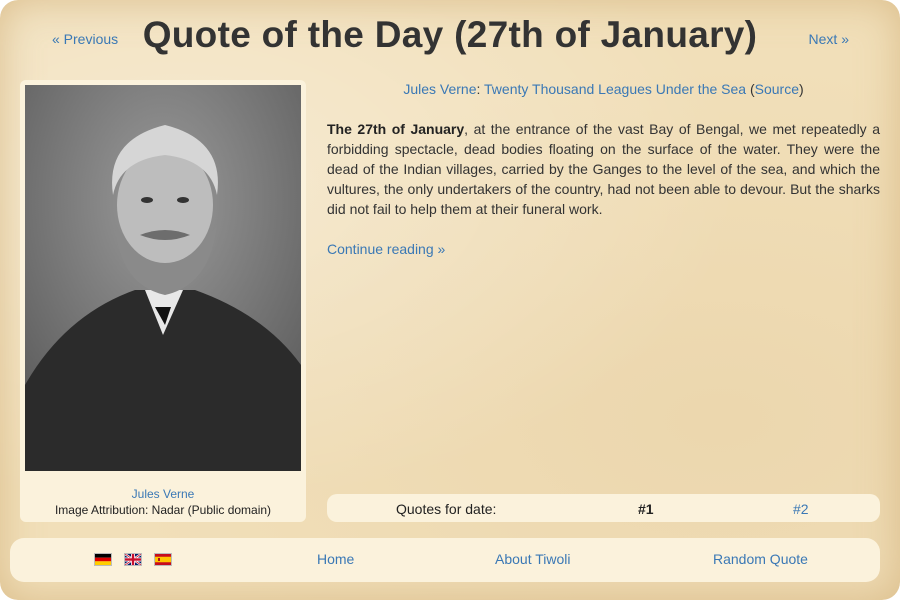  Describe the element at coordinates (439, 89) in the screenshot. I see `author-link: Jules Verne` at that location.